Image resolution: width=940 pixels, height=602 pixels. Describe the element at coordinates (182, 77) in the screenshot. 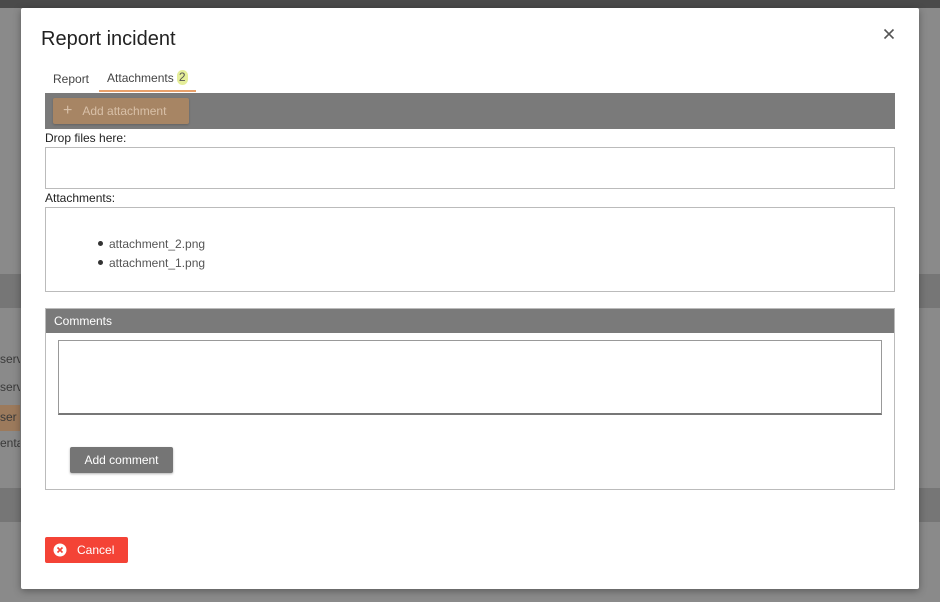

I see `attachments-count-badge: 2` at that location.